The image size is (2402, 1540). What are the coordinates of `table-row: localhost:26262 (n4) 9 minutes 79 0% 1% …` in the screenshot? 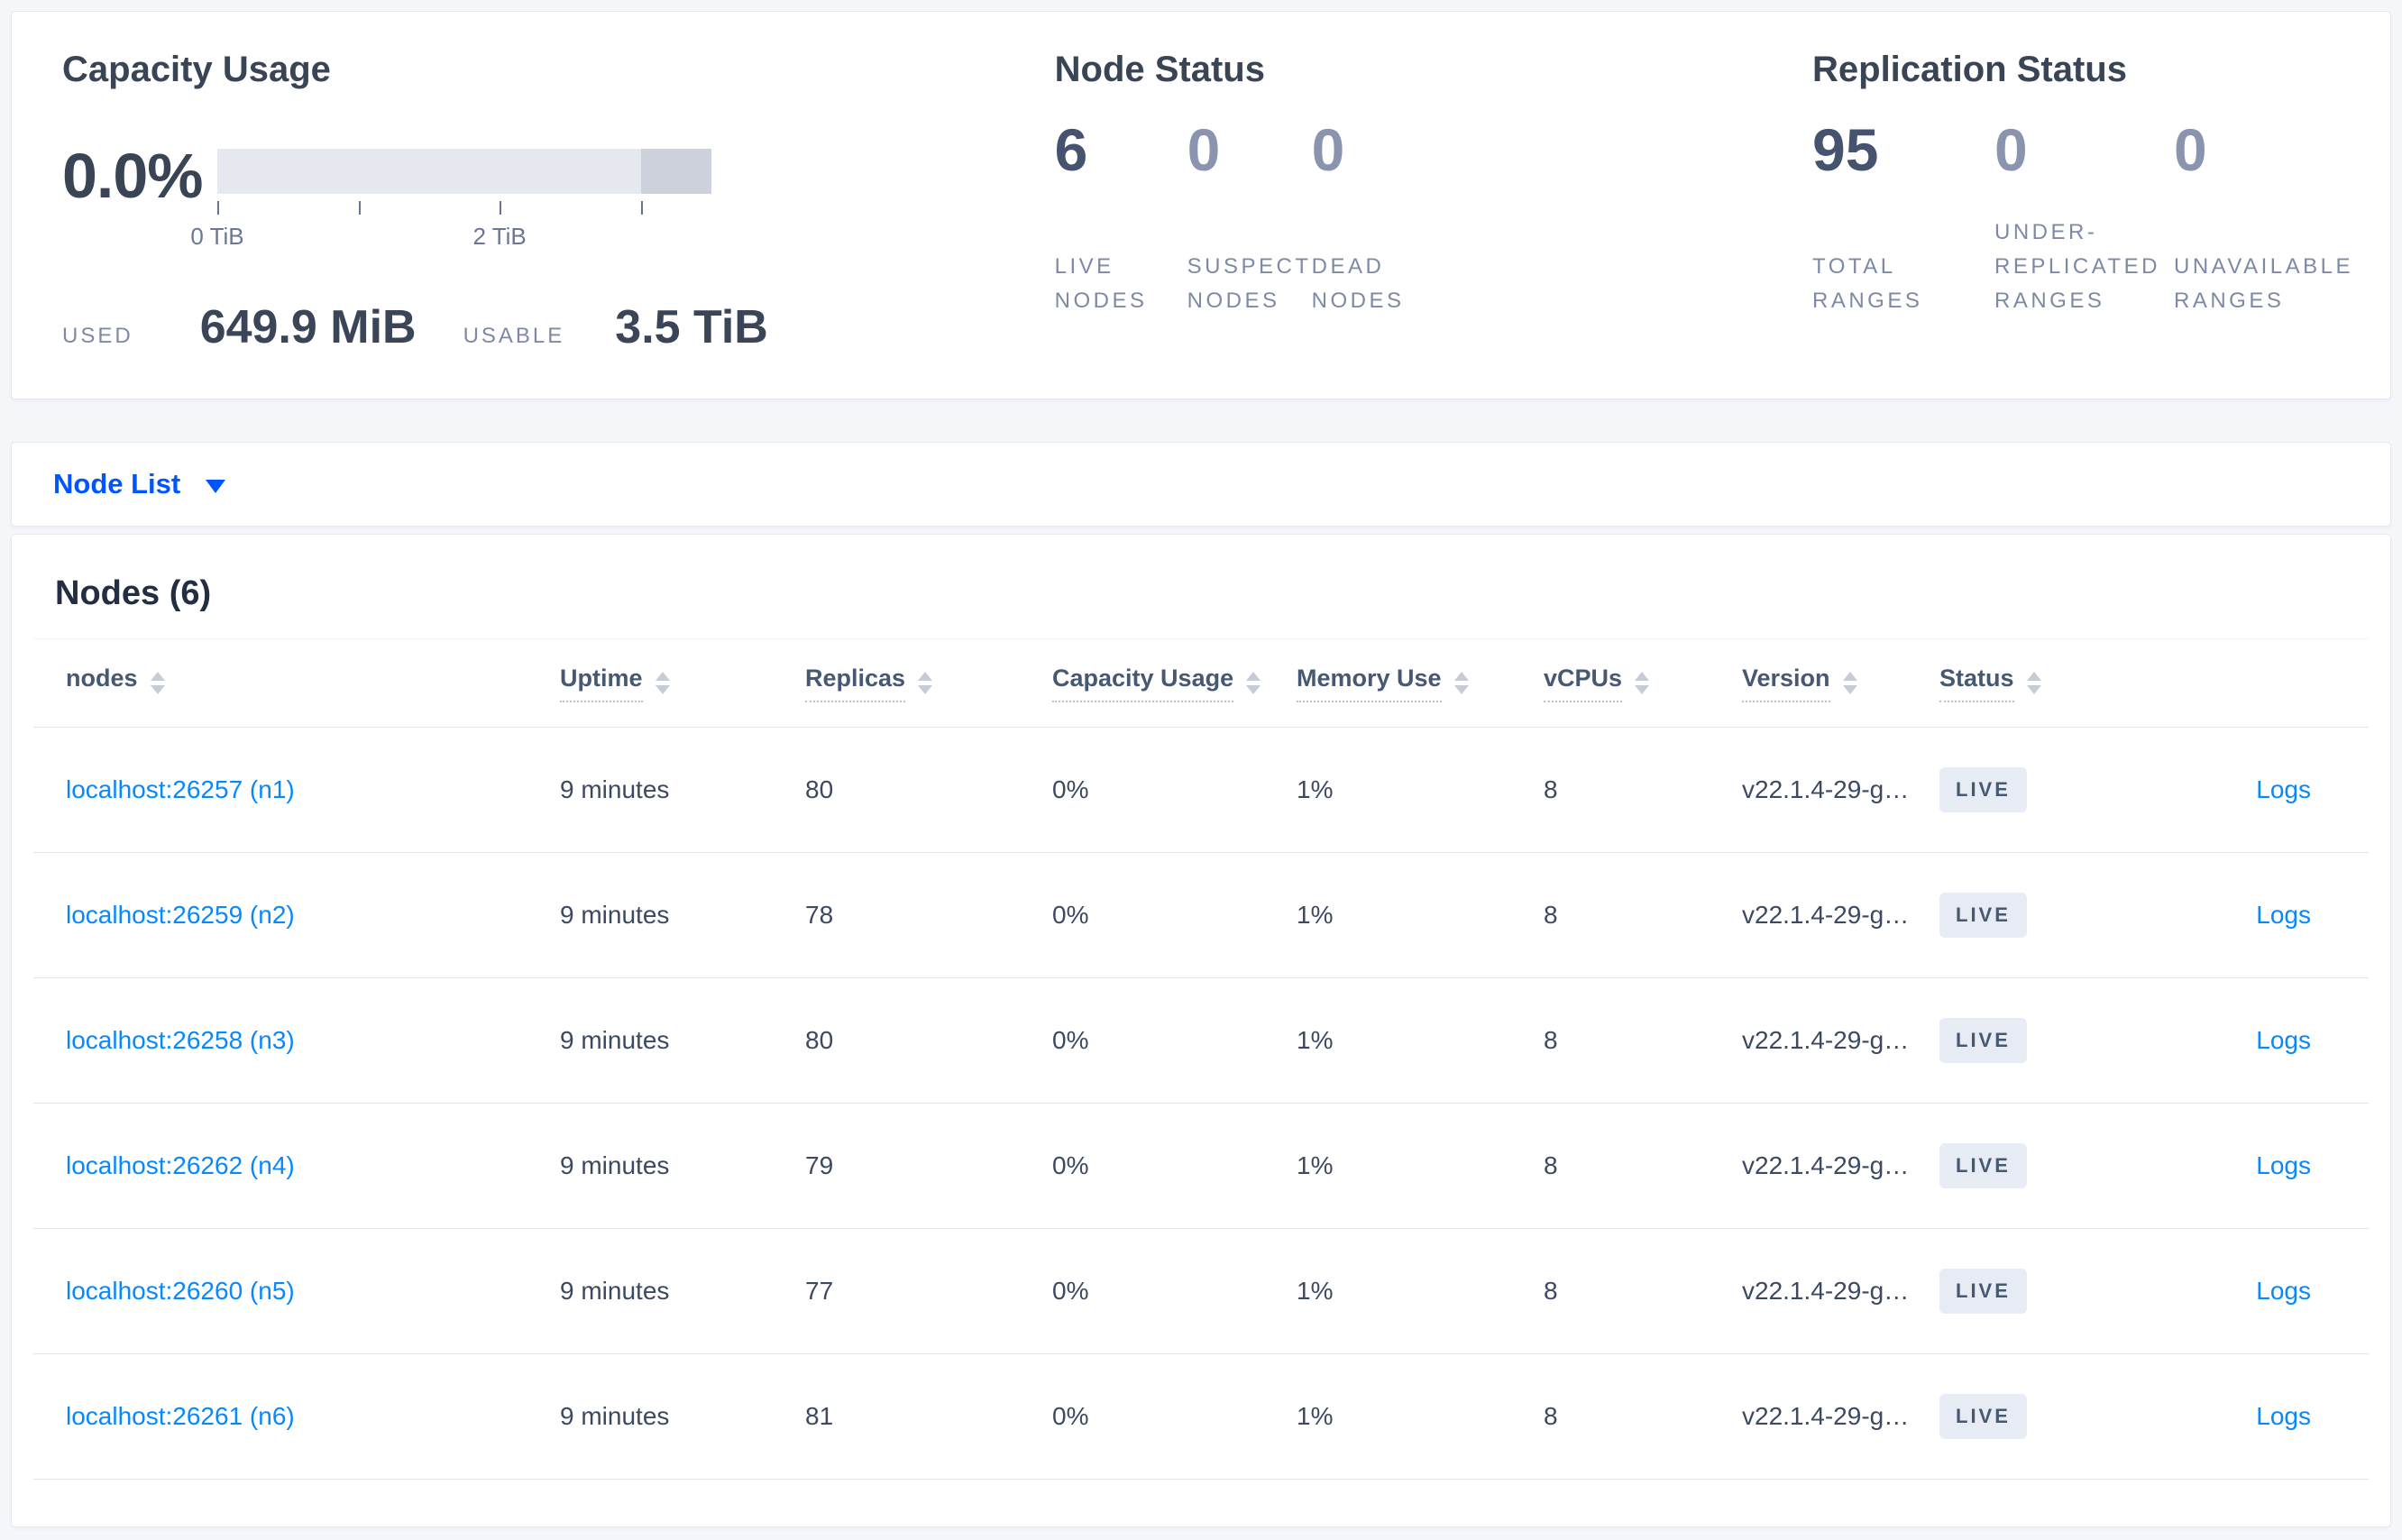 It's located at (1201, 1166).